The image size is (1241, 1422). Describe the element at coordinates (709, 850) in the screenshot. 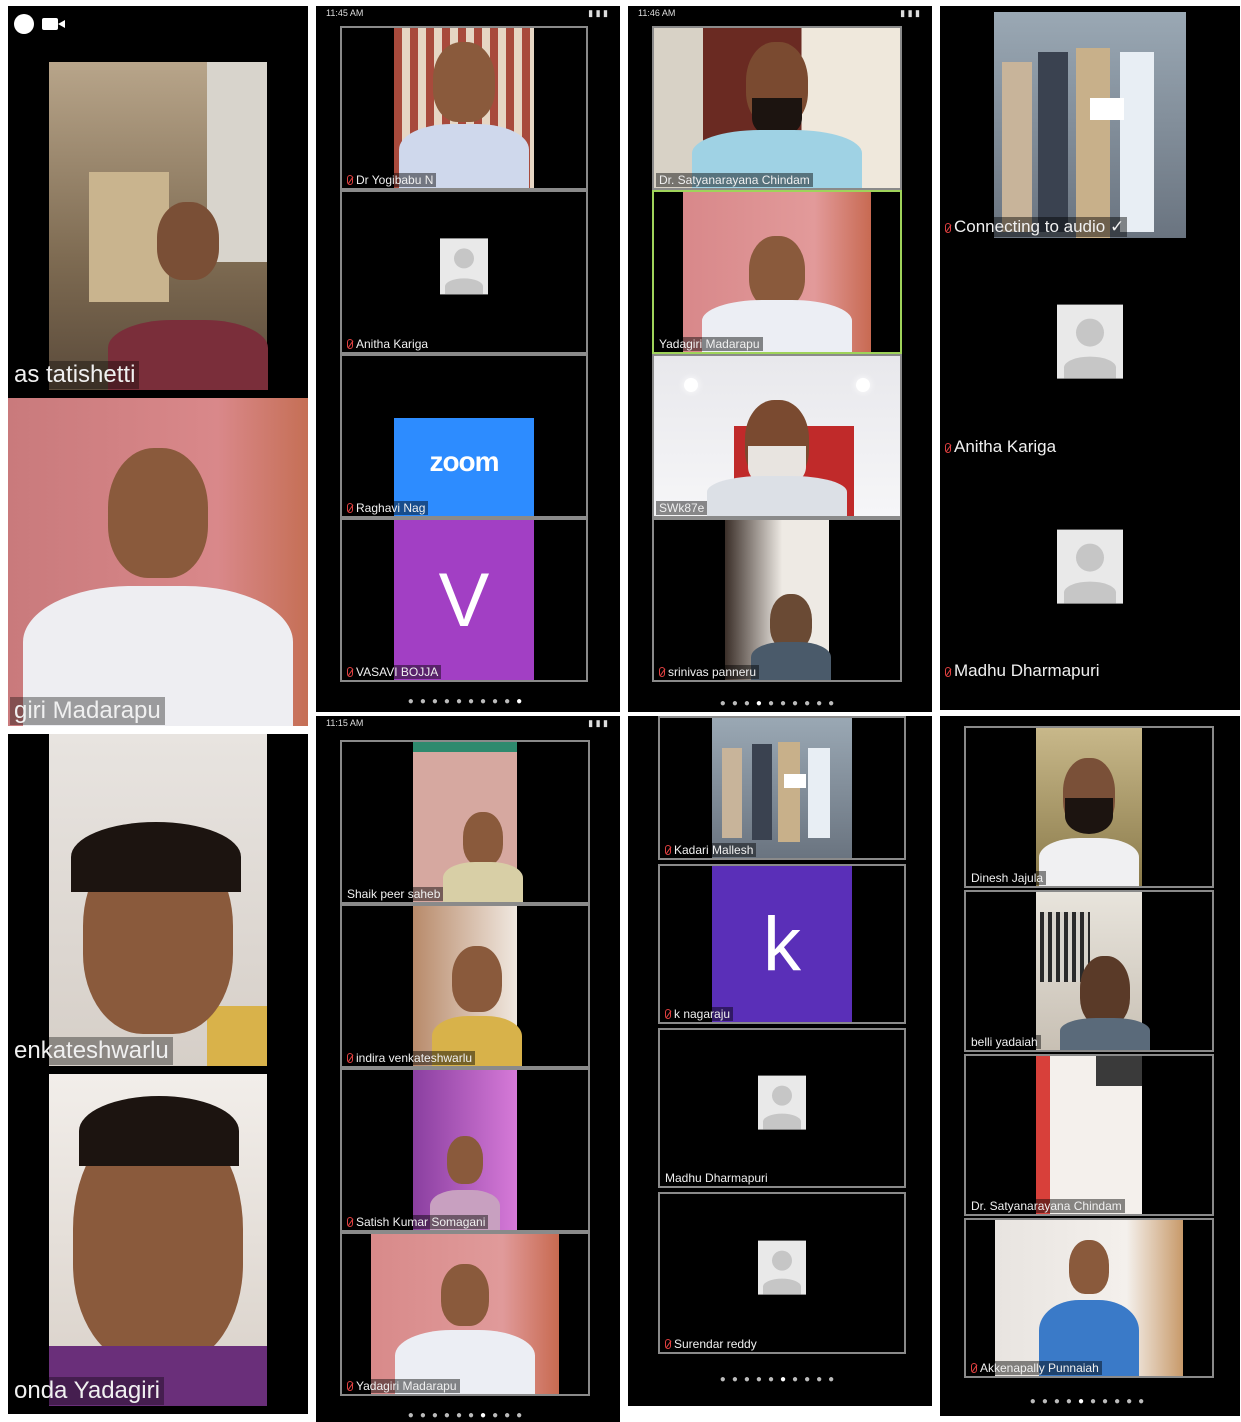

I see `participant-name: Kadari Mallesh` at that location.